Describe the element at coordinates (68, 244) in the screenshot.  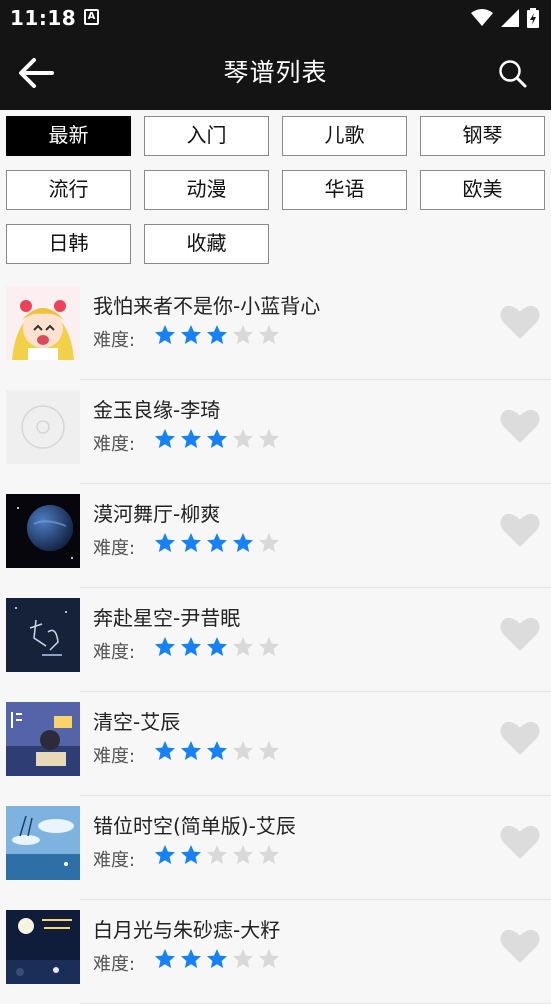
I see `chip-9: 日韩` at that location.